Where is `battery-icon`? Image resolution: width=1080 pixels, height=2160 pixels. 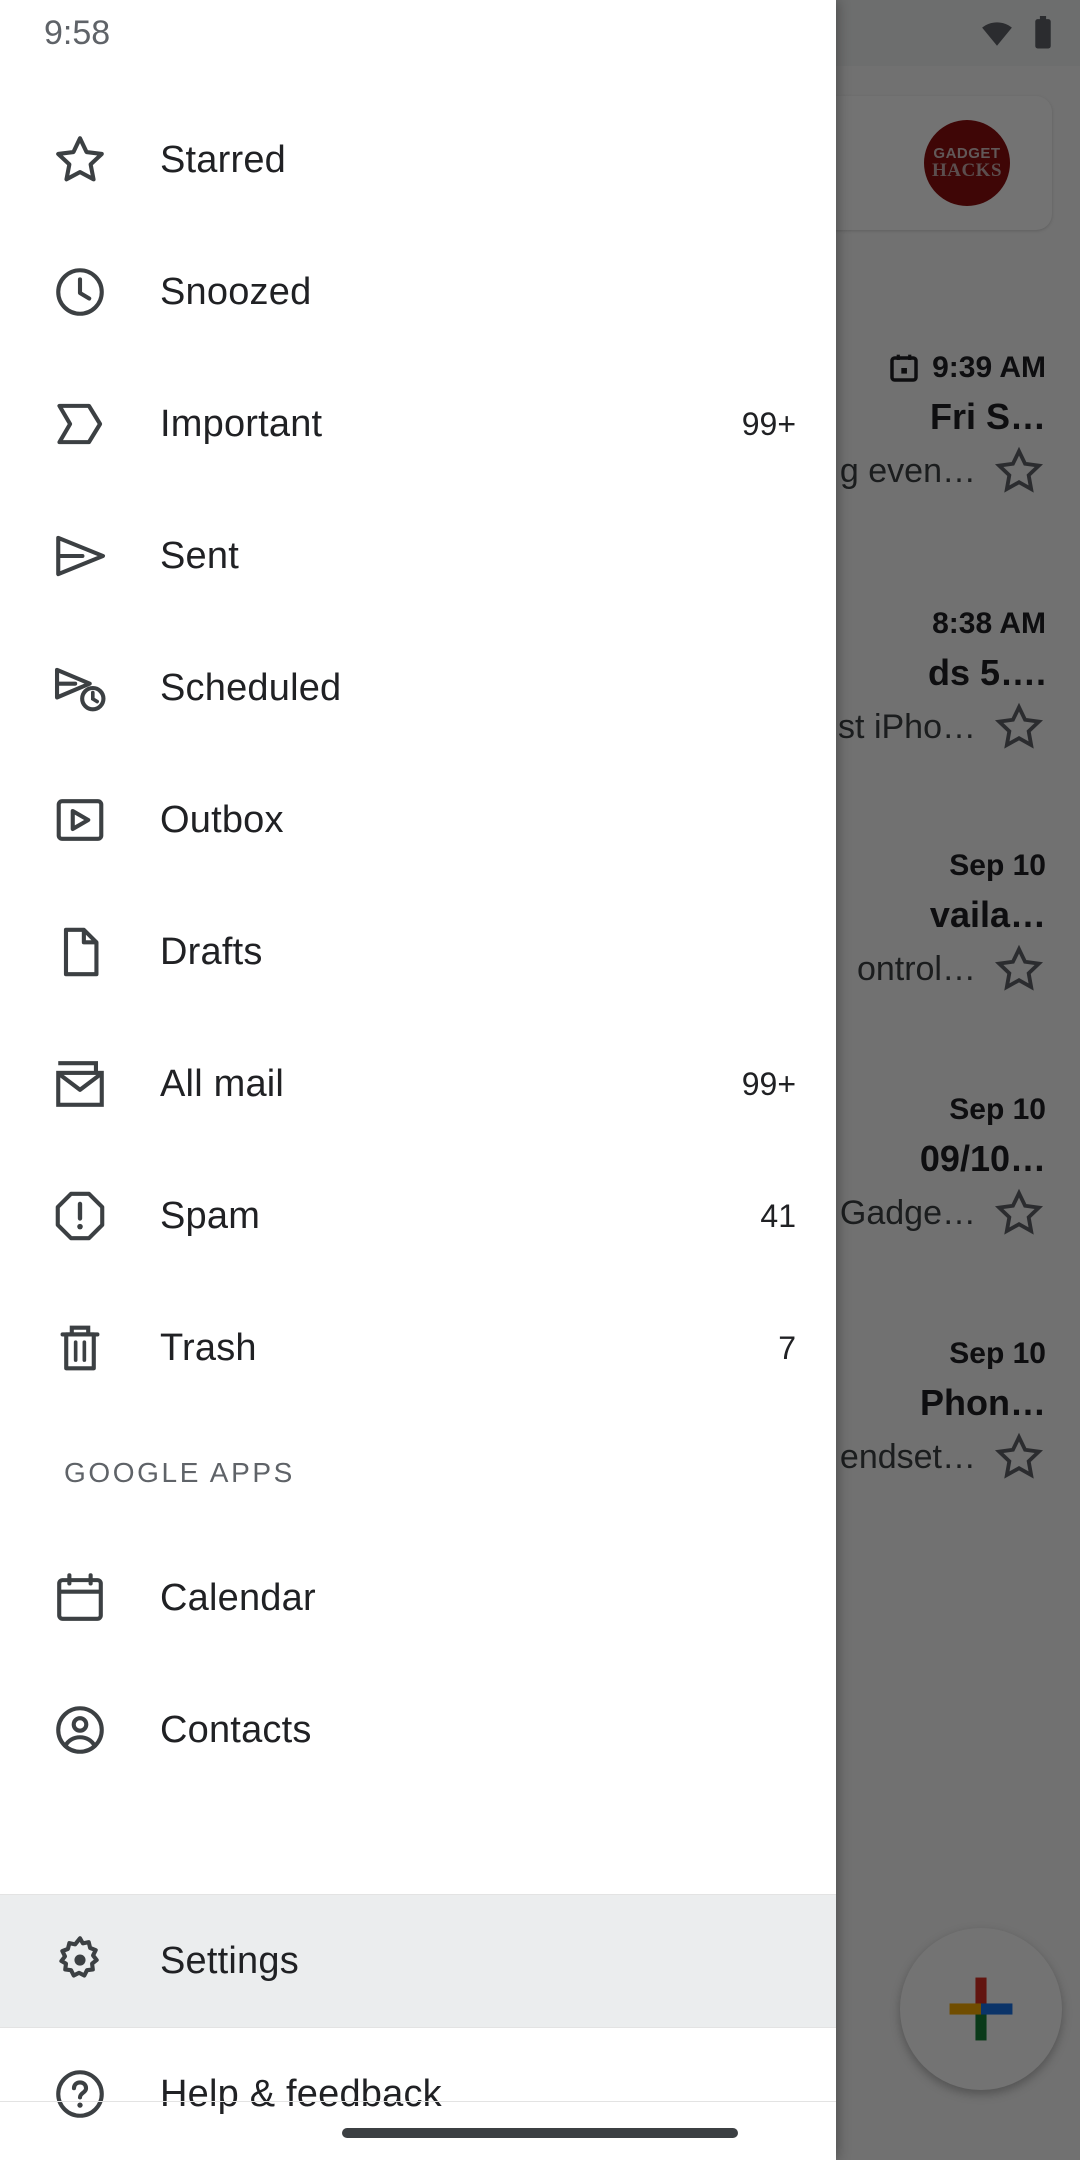
battery-icon is located at coordinates (1043, 33).